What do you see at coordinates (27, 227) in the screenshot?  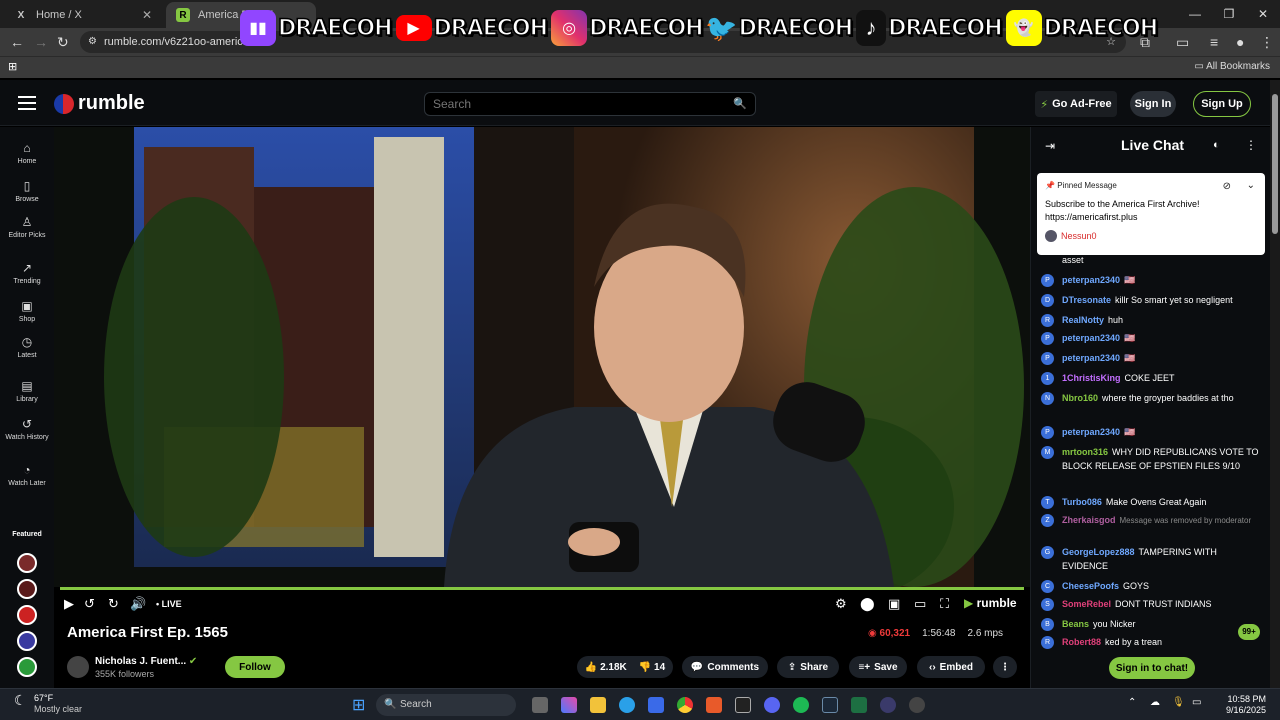 I see `sidebar-item-editor-picks: ♙ Editor Picks` at bounding box center [27, 227].